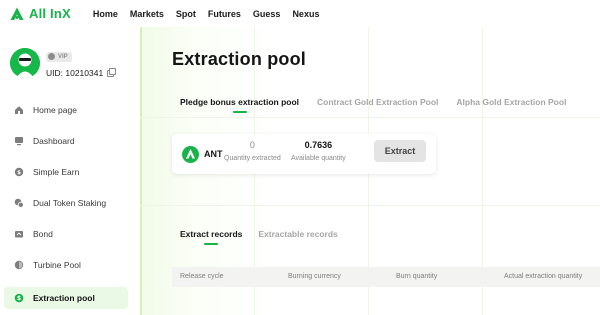 The height and width of the screenshot is (315, 600). What do you see at coordinates (318, 145) in the screenshot?
I see `available-quantity-value: 0.7636` at bounding box center [318, 145].